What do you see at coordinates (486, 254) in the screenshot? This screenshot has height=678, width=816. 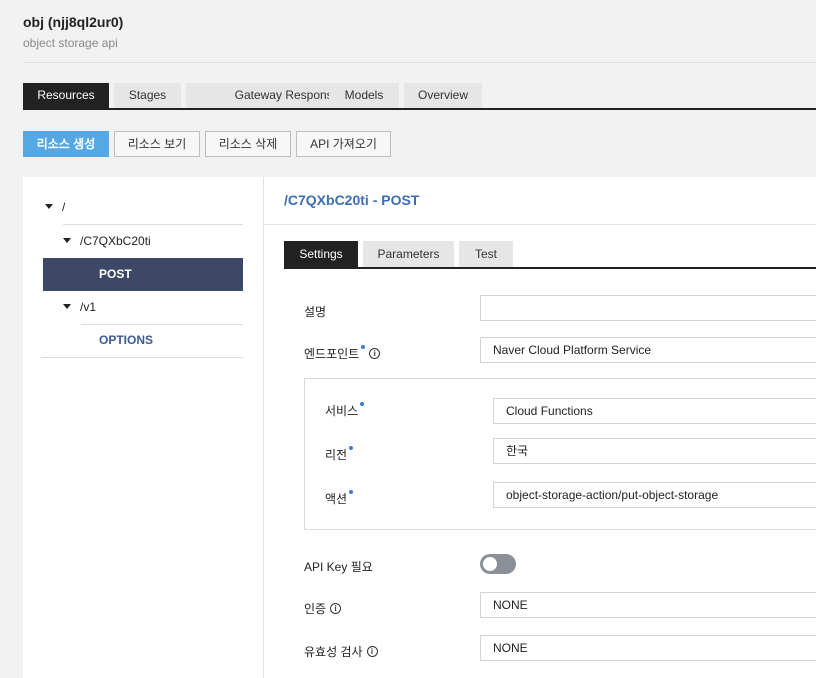 I see `tab-test: Test` at bounding box center [486, 254].